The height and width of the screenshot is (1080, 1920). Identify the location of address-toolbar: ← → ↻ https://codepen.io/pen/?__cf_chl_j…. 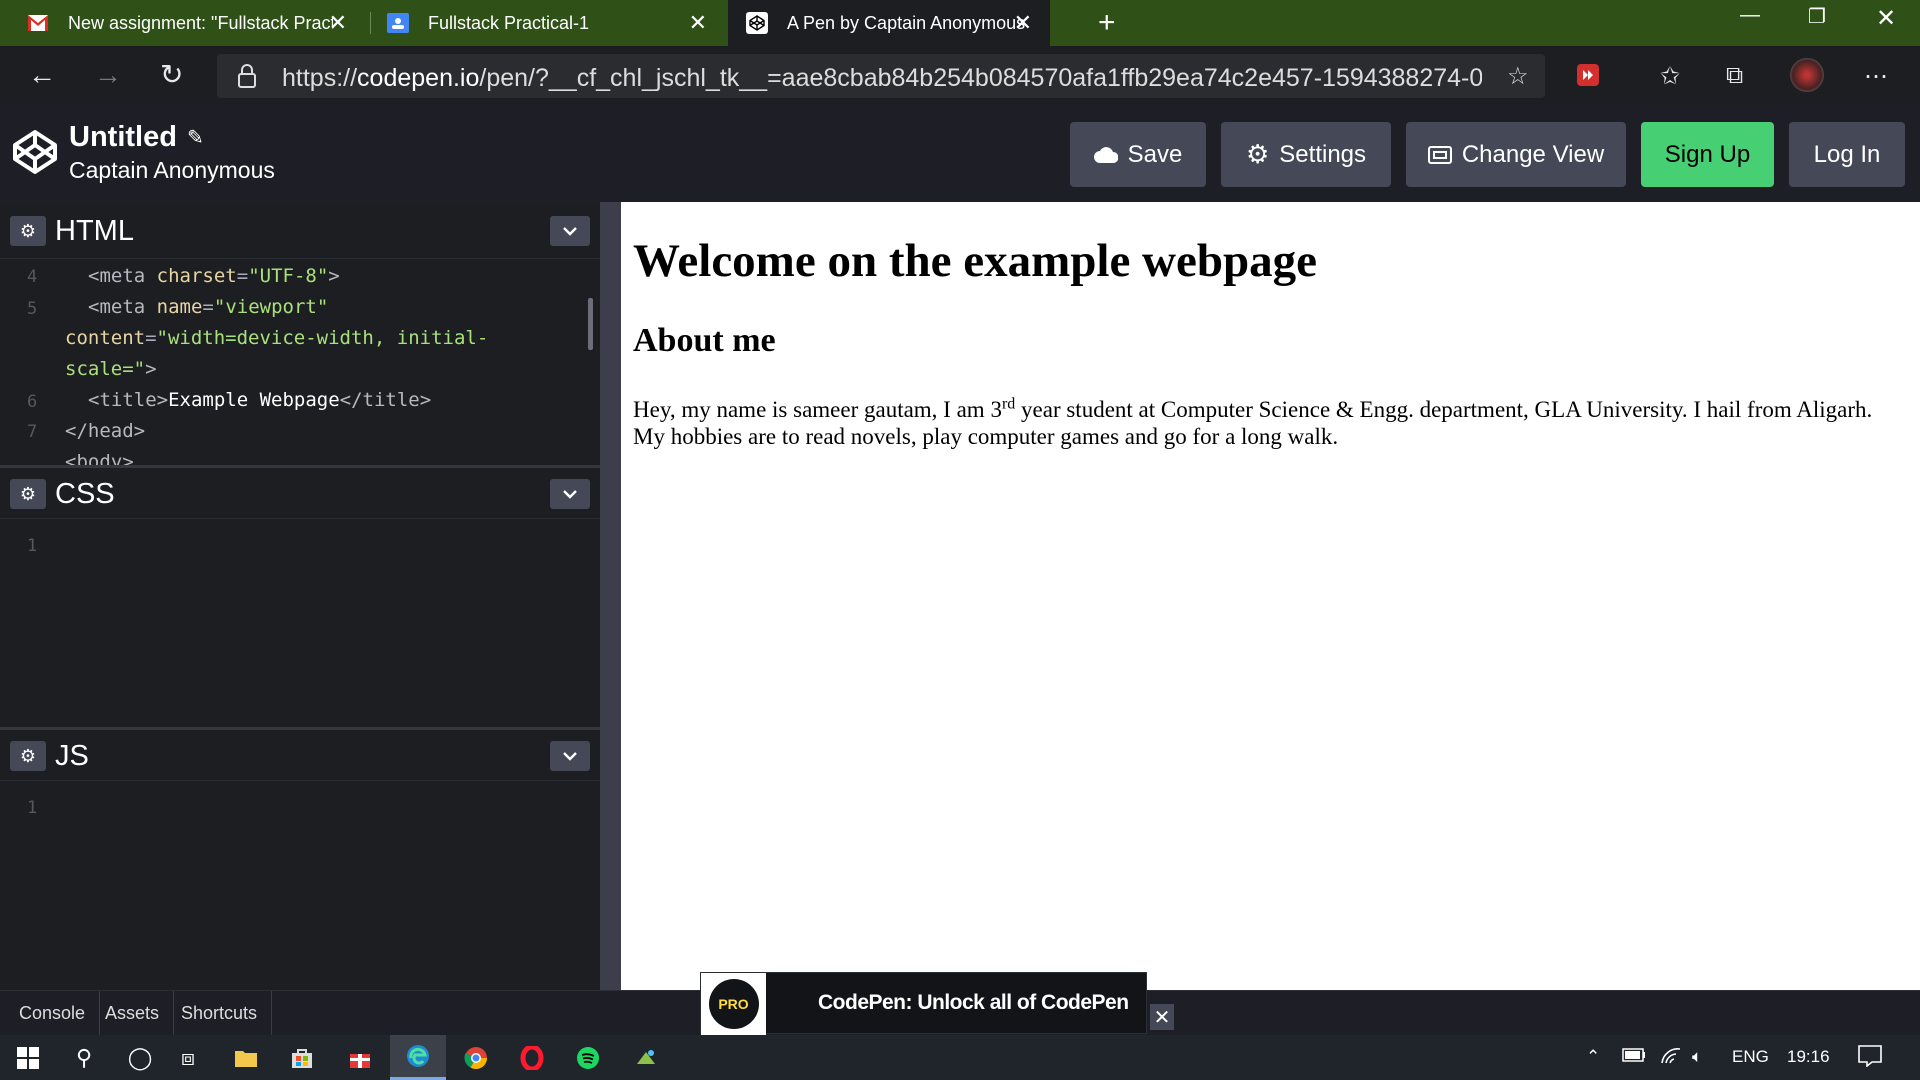
(960, 75).